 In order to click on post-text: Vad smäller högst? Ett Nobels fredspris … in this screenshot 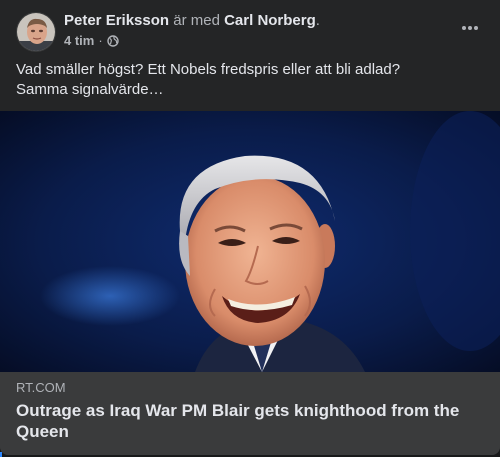, I will do `click(250, 80)`.